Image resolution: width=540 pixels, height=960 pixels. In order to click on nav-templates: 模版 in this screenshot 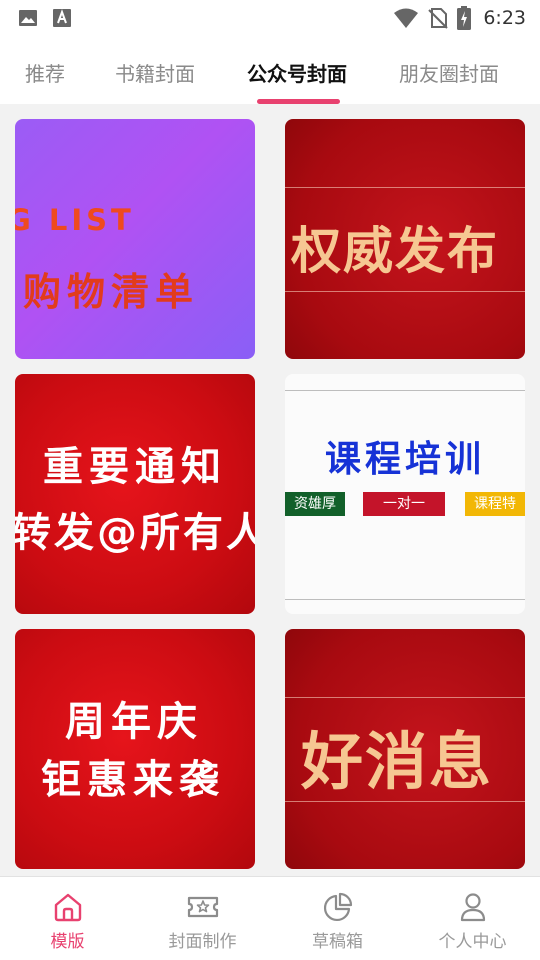, I will do `click(67, 918)`.